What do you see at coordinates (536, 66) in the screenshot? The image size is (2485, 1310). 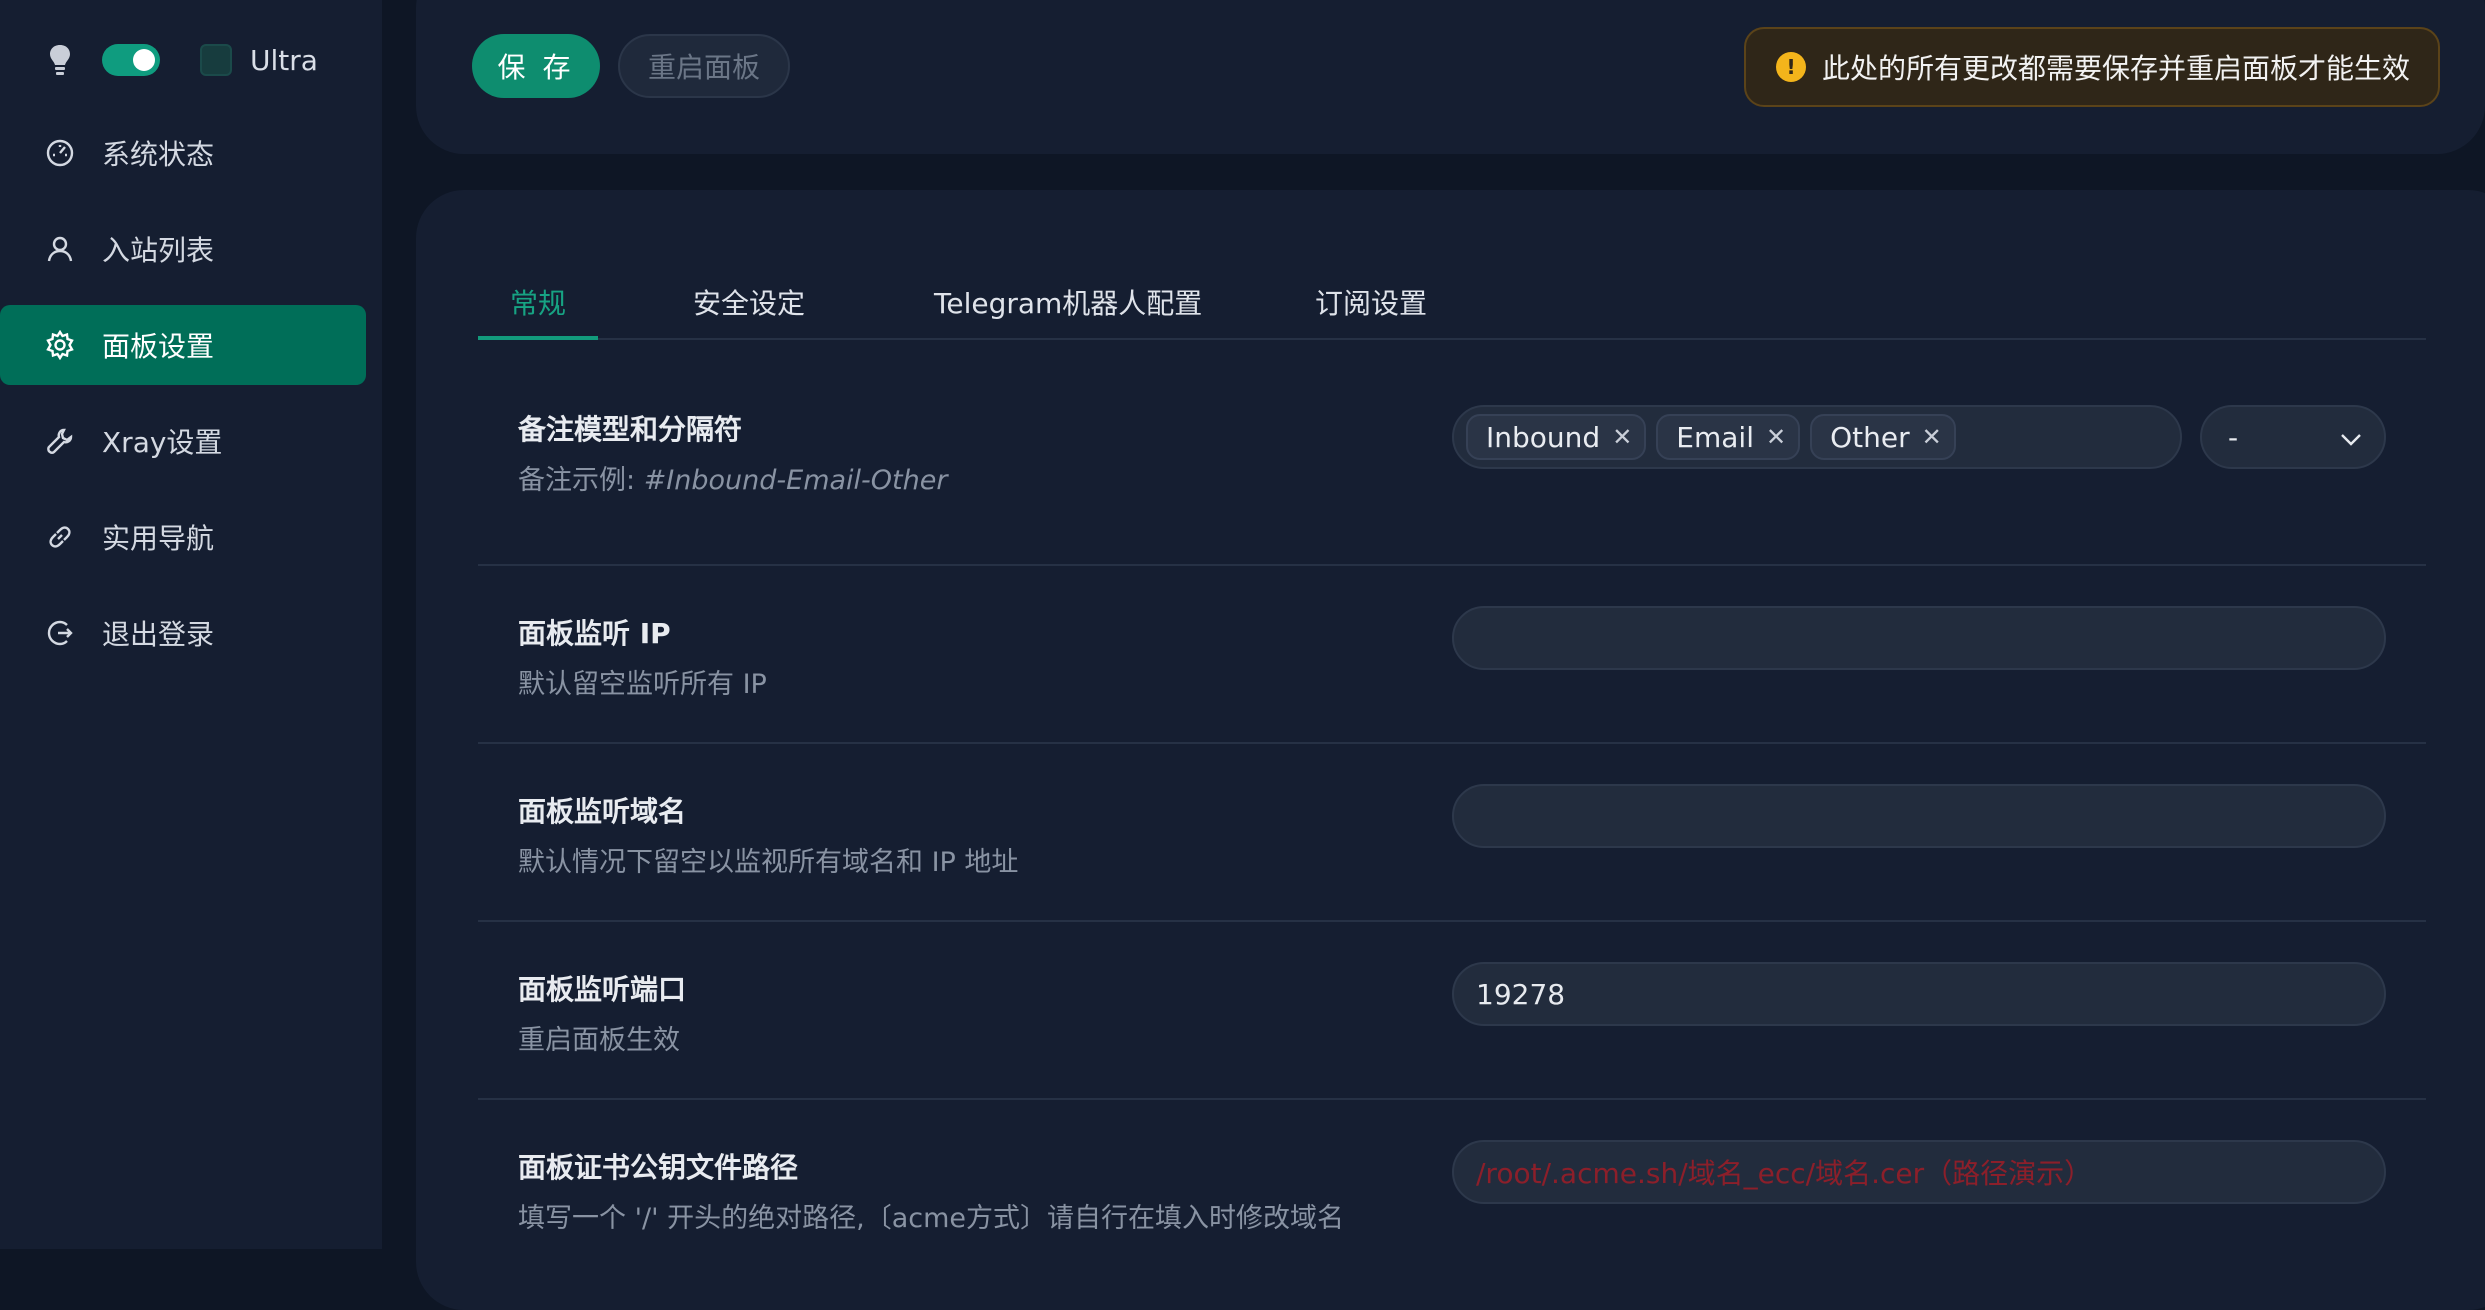 I see `save-button: 保 存` at bounding box center [536, 66].